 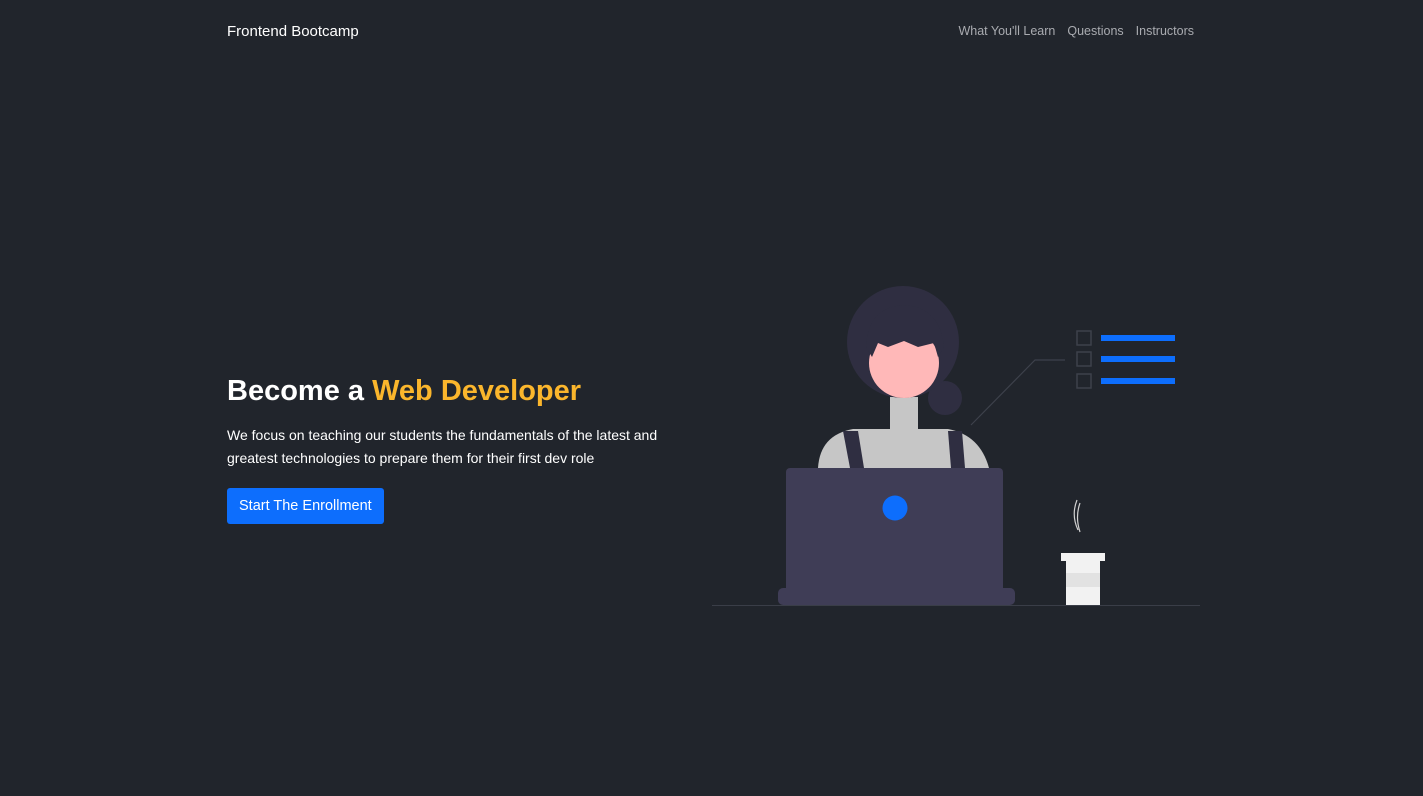 I want to click on nav-link-what-youll-learn: What You'll Learn, so click(x=1006, y=31).